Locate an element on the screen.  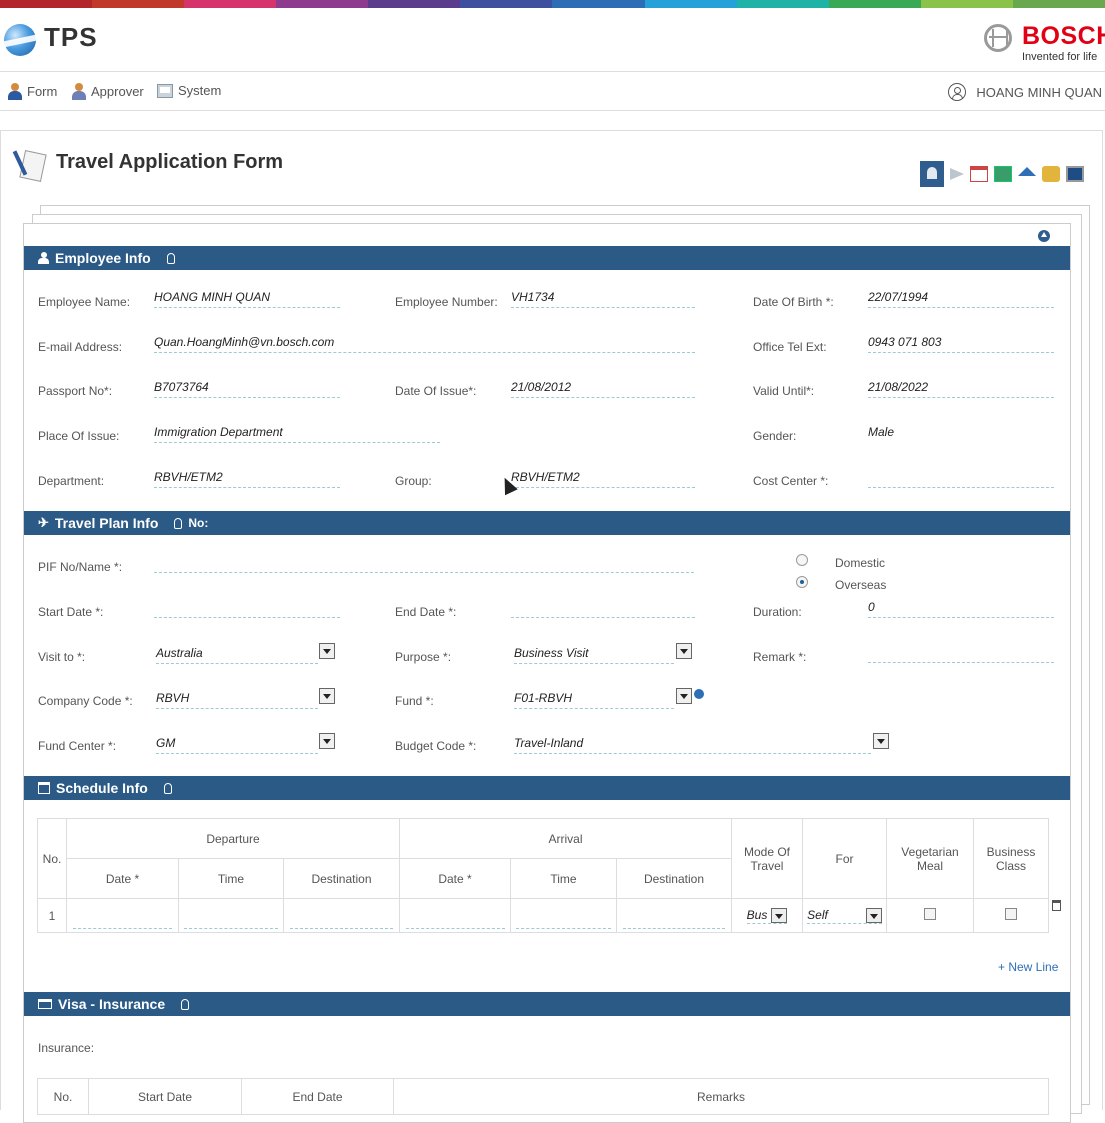
nav-item-form: Form is located at coordinates (32, 91).